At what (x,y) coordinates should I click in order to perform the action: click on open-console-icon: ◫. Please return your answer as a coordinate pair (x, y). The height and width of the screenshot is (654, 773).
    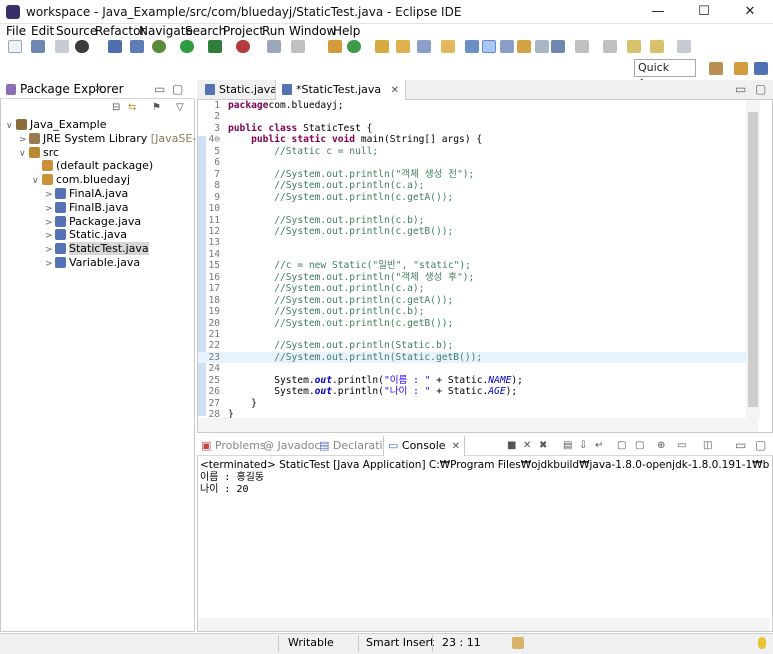
    Looking at the image, I should click on (707, 446).